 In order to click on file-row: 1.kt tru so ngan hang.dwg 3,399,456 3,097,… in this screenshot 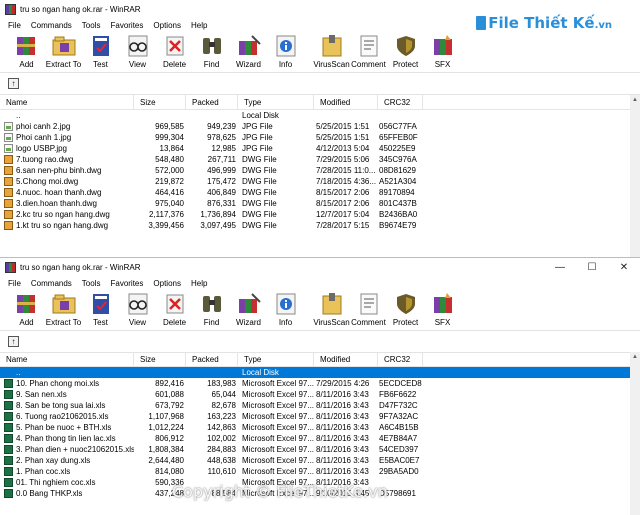, I will do `click(315, 225)`.